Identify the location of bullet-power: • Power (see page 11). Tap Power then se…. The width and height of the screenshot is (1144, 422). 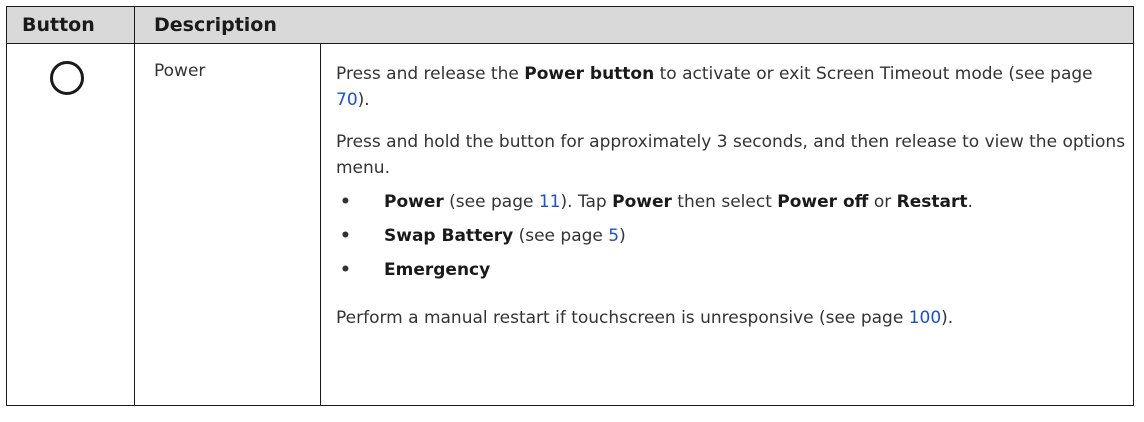
(731, 206).